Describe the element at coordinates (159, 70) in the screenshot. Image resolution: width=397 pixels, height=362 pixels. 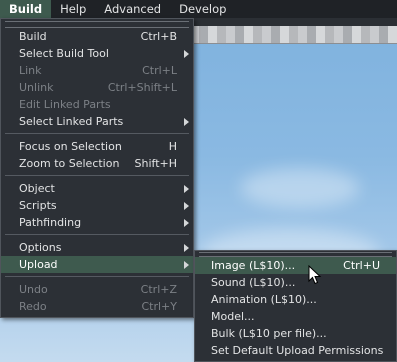
I see `menu-item-shortcut: Ctrl+L` at that location.